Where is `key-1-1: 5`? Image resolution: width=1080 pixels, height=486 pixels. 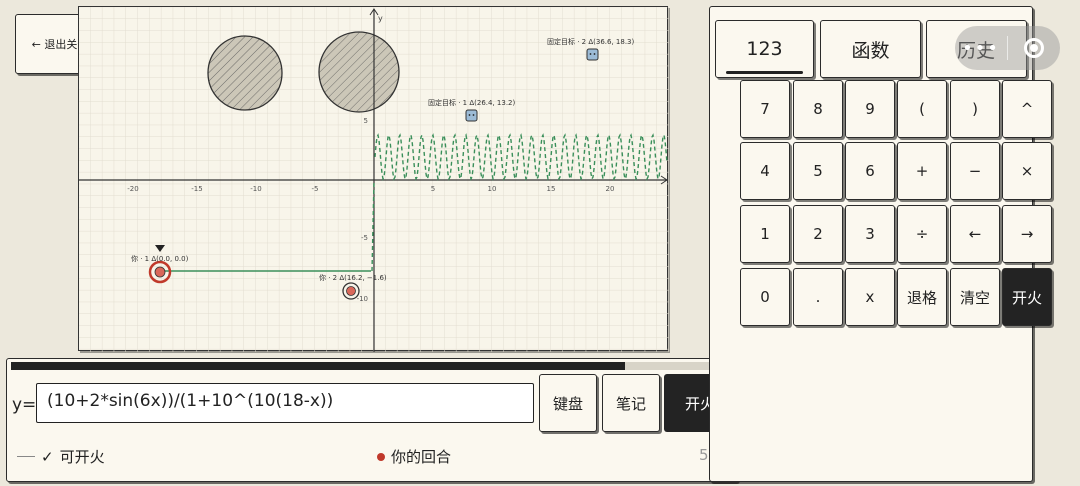
key-1-1: 5 is located at coordinates (818, 171).